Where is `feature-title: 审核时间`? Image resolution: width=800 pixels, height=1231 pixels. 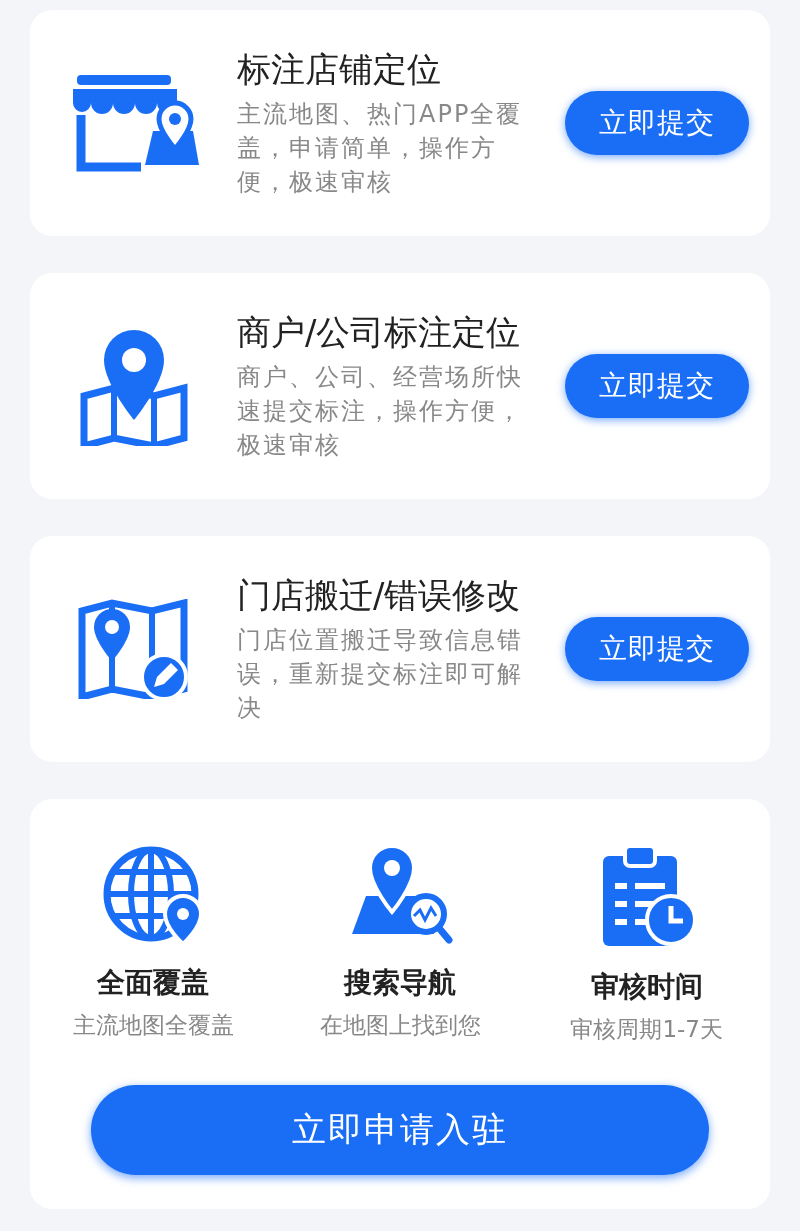 feature-title: 审核时间 is located at coordinates (646, 987).